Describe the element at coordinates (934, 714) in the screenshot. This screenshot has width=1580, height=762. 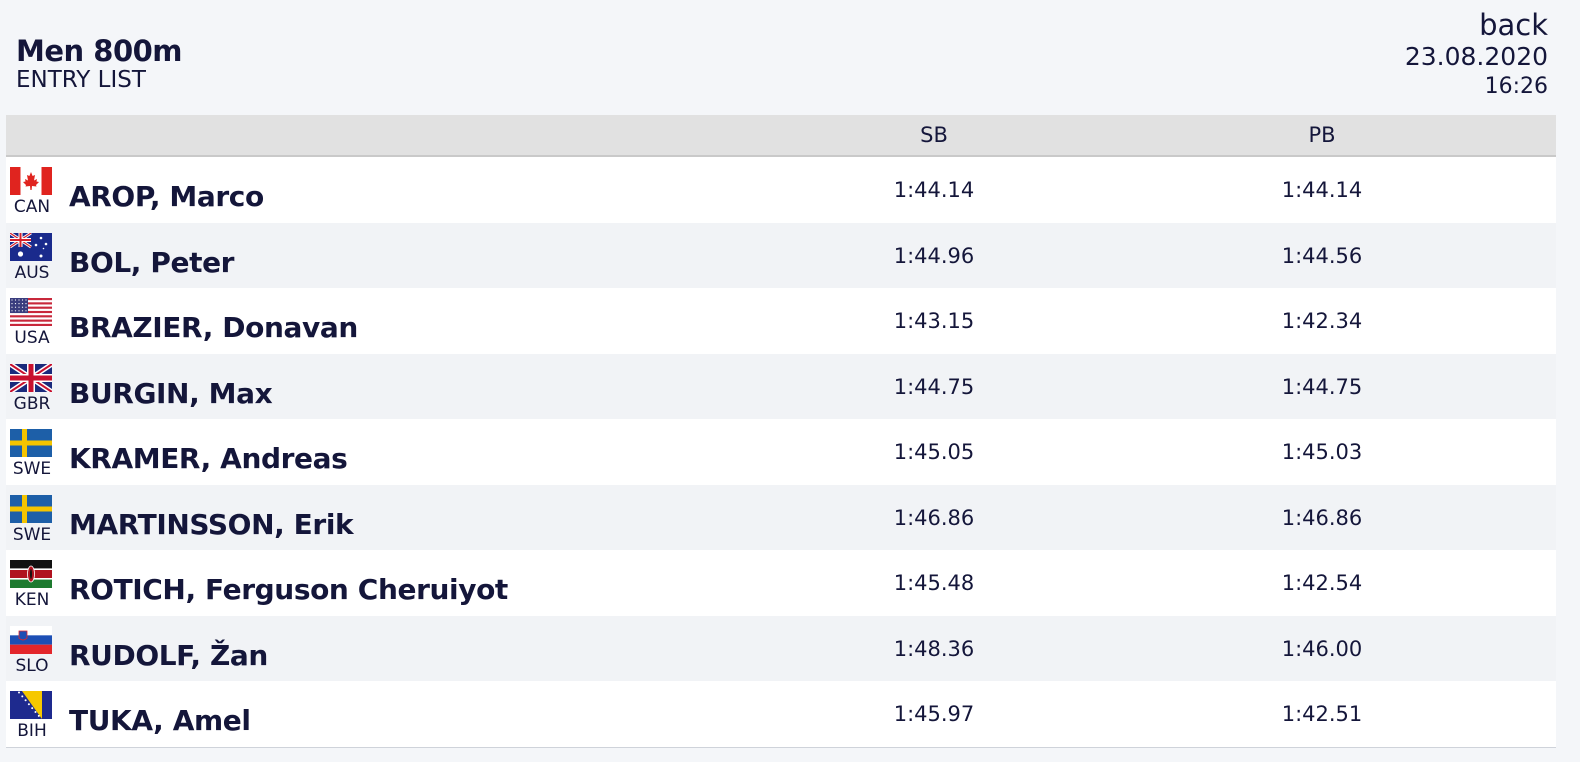
I see `season-best: 1:45.97` at that location.